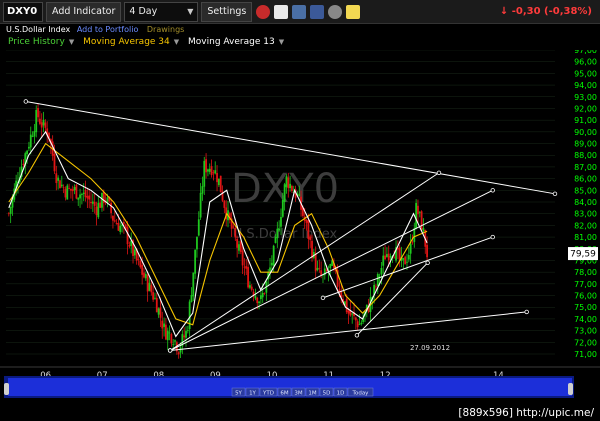 This screenshot has width=600, height=421. Describe the element at coordinates (585, 225) in the screenshot. I see `y-tick-label: 82,00` at that location.